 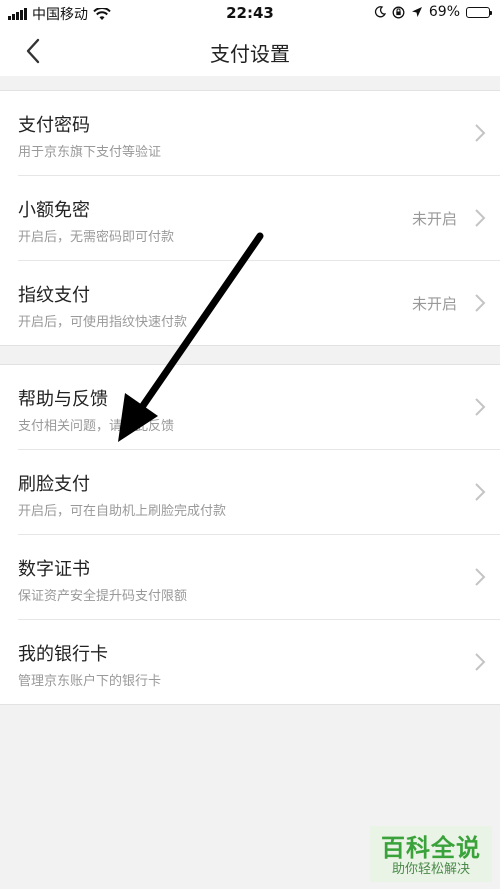 What do you see at coordinates (250, 54) in the screenshot?
I see `page-title: 支付设置` at bounding box center [250, 54].